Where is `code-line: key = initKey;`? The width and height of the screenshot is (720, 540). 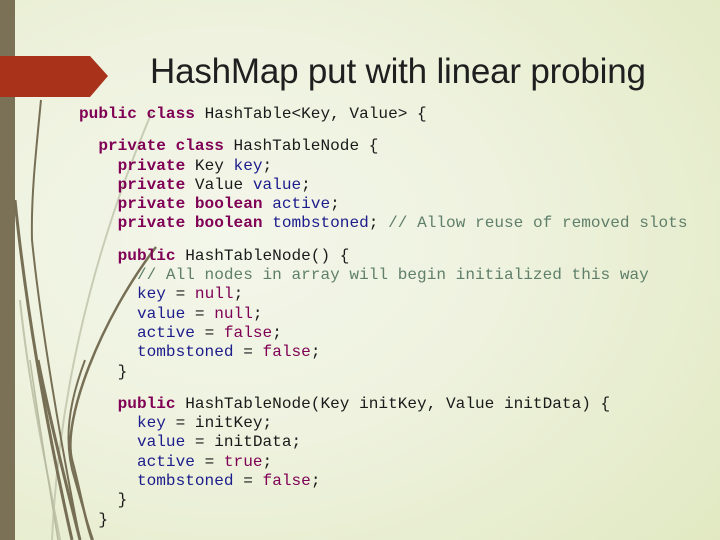 code-line: key = initKey; is located at coordinates (383, 423).